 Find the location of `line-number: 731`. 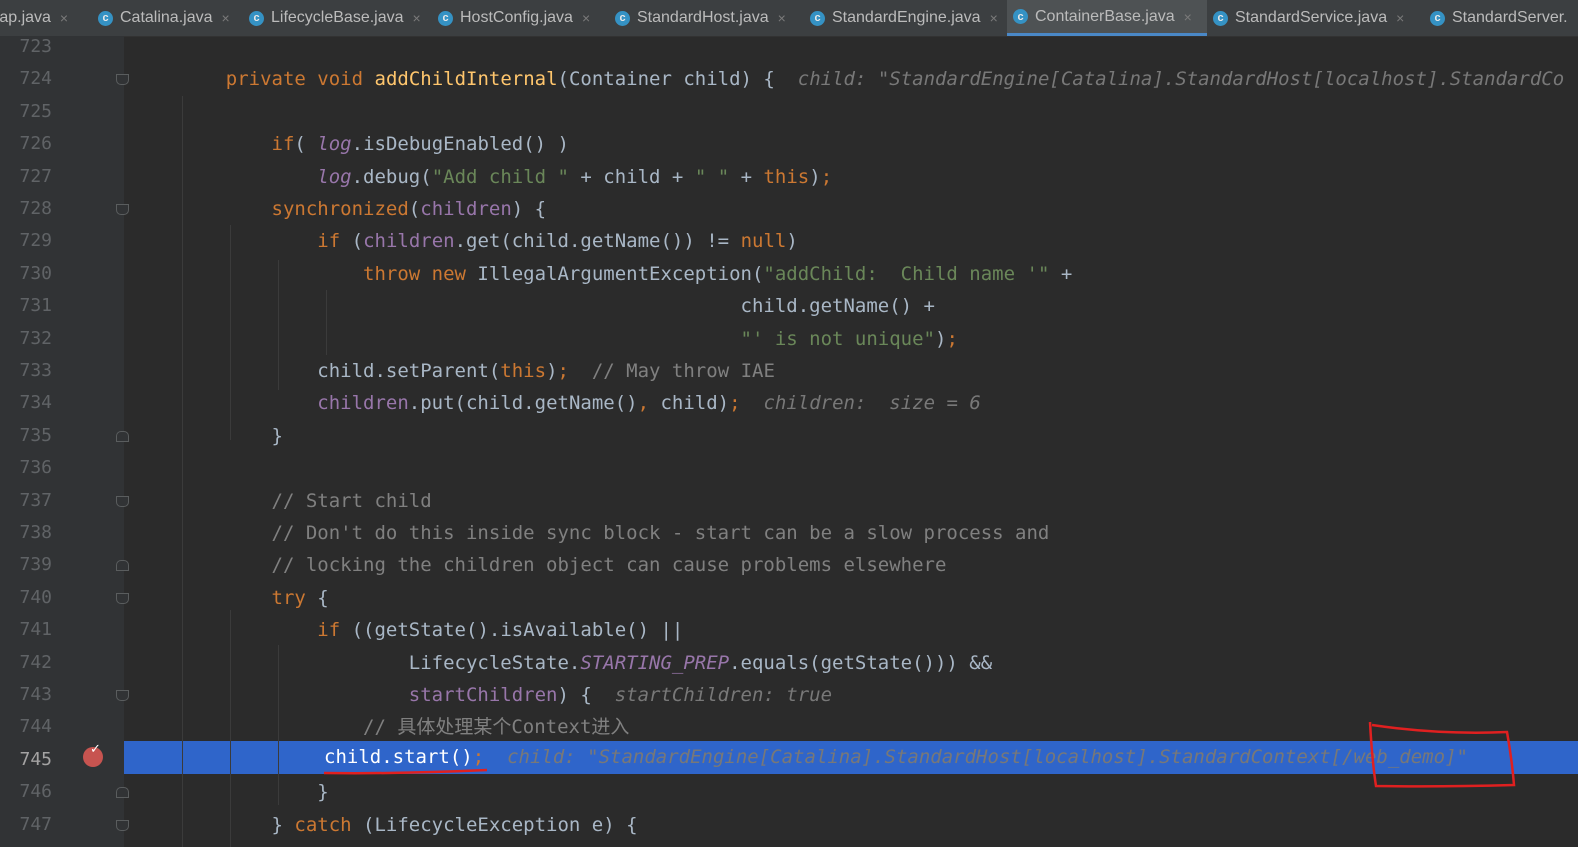

line-number: 731 is located at coordinates (26, 306).